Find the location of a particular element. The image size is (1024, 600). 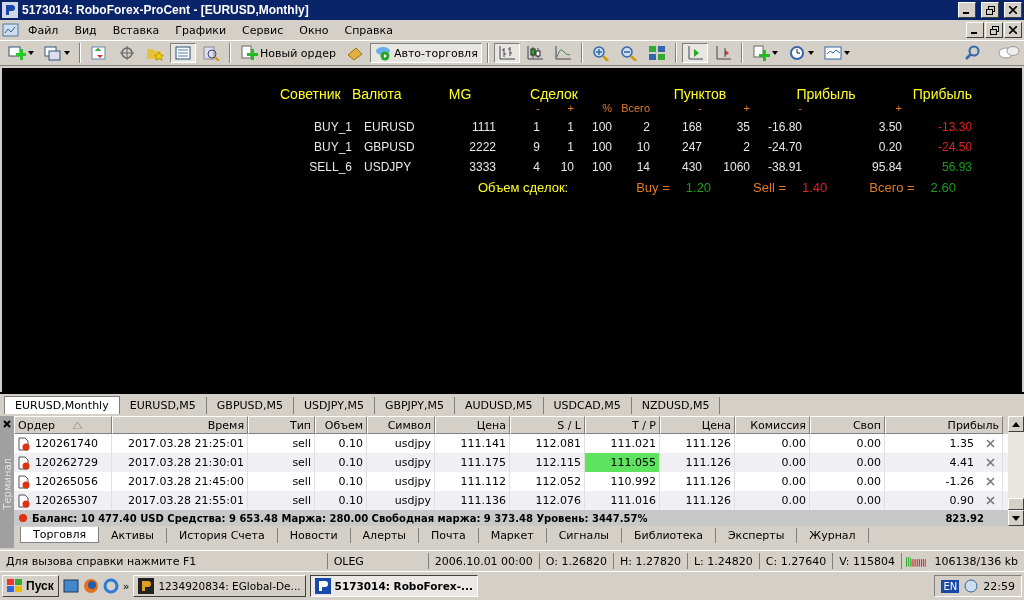

column-header: Валюта is located at coordinates (377, 94).